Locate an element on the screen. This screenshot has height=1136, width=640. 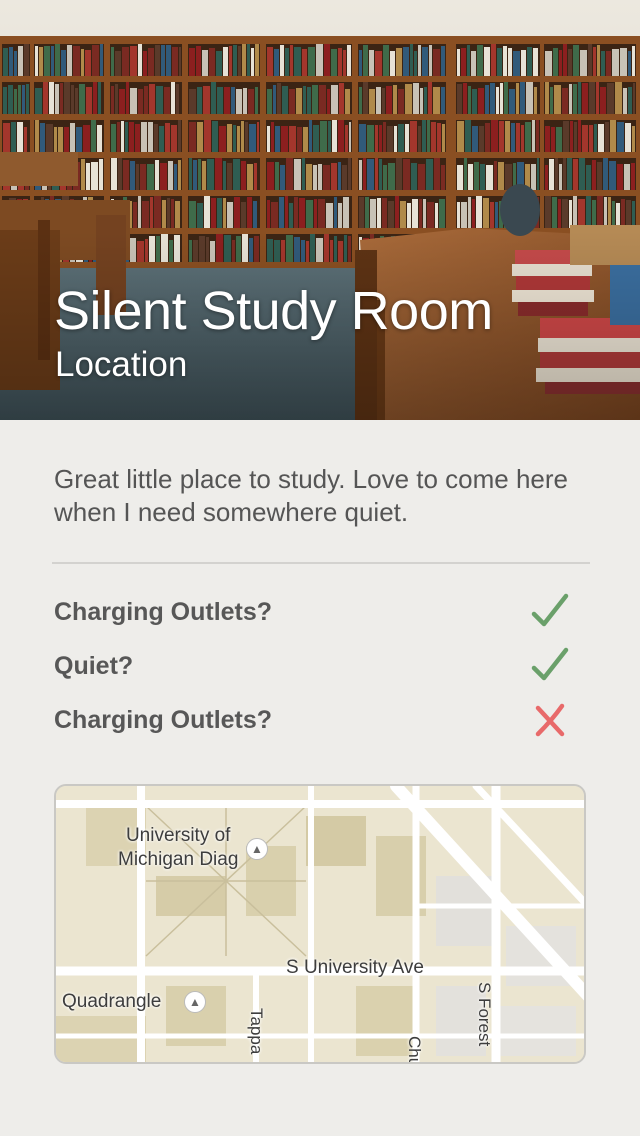
map-label-diag-line2: Michigan Diag is located at coordinates (178, 859).